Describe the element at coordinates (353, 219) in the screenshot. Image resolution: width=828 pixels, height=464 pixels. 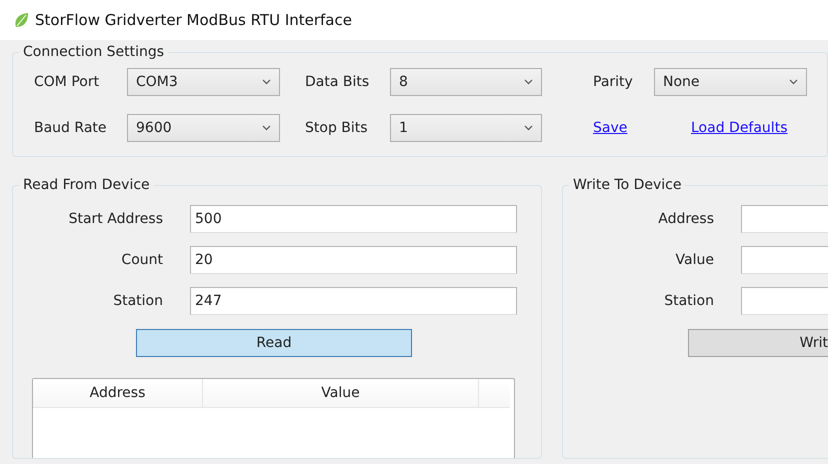
I see `input-field: 500` at that location.